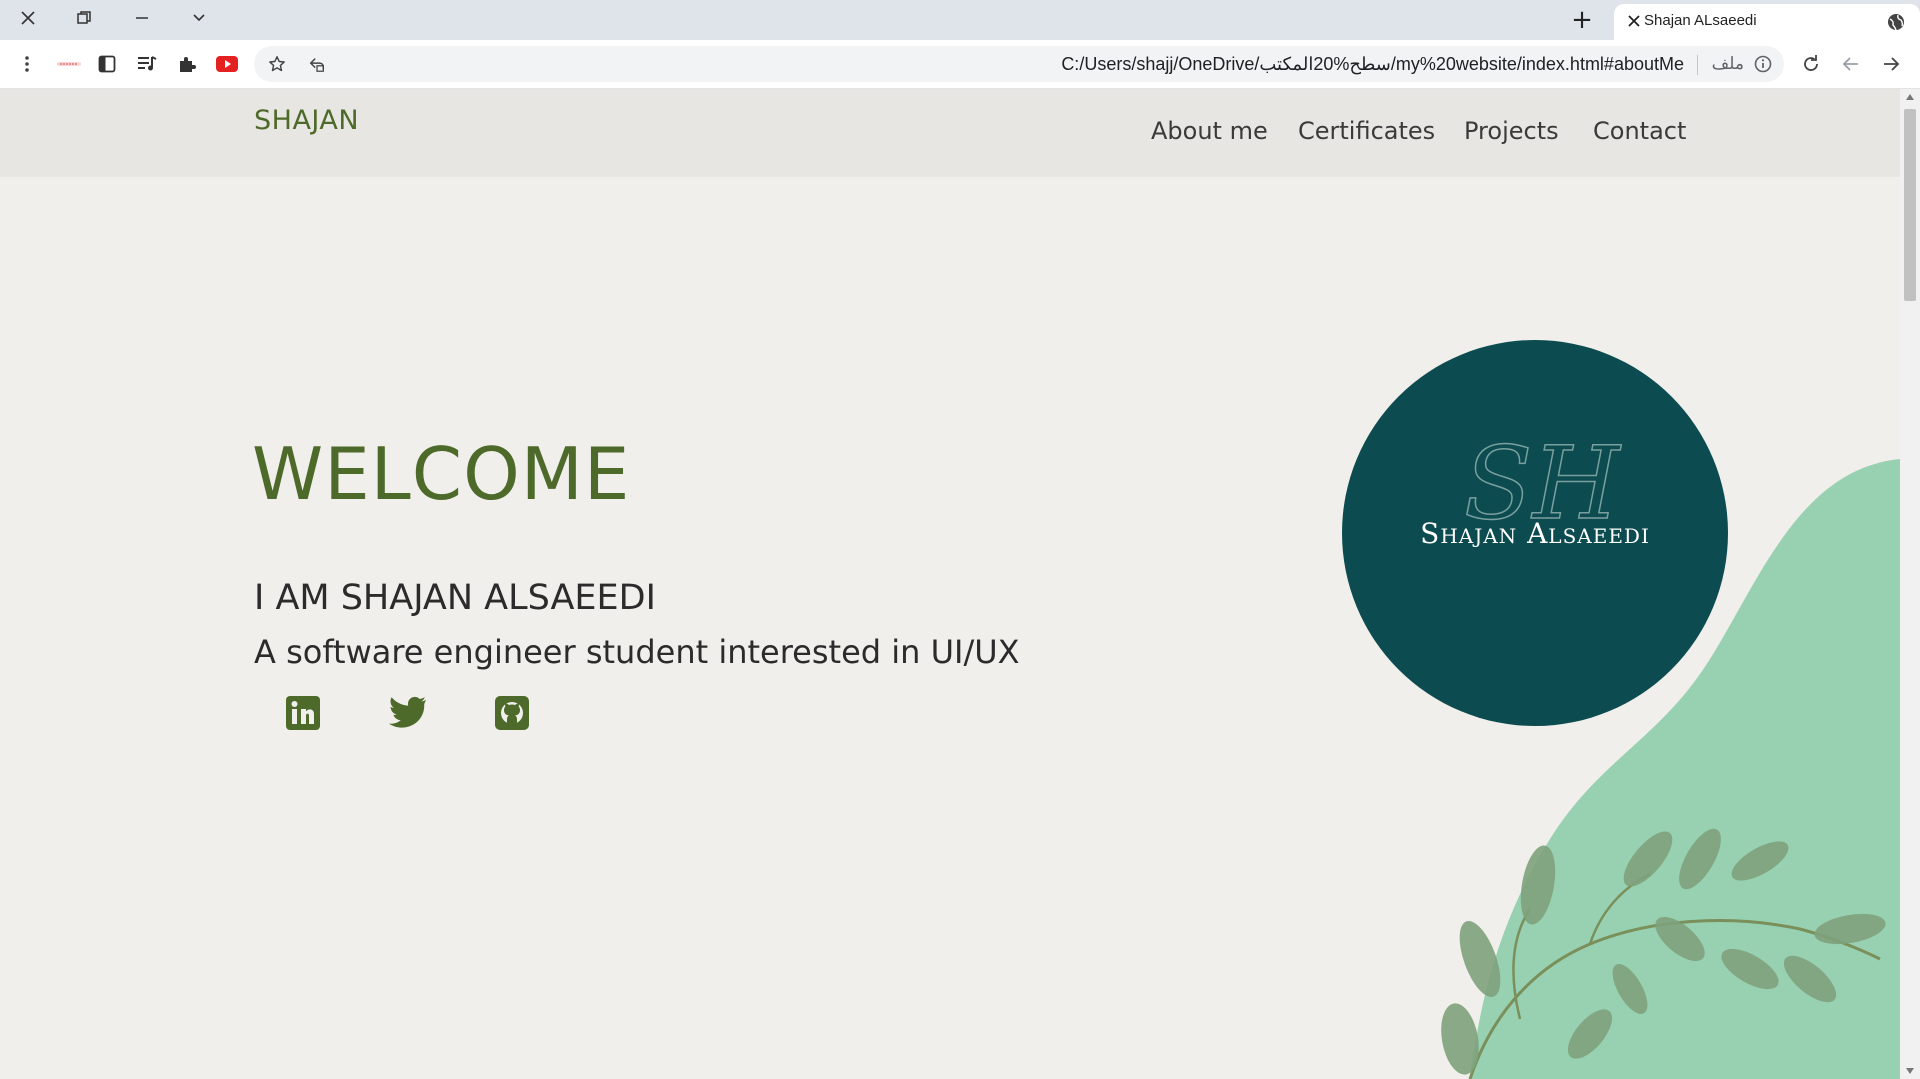 The width and height of the screenshot is (1920, 1079). I want to click on profile-button, so click(69, 64).